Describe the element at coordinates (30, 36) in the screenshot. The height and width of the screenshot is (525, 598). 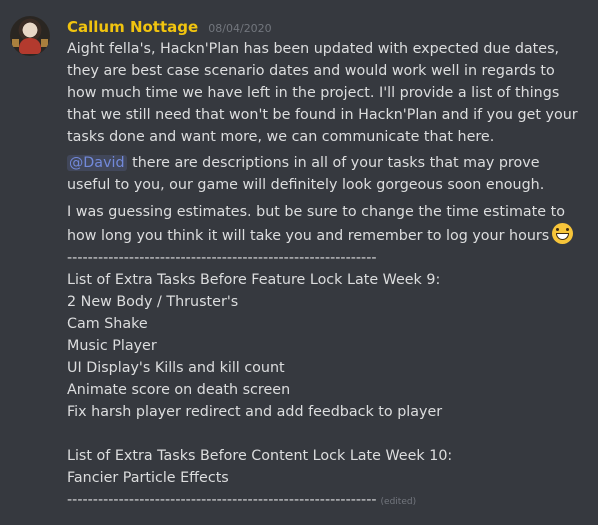
I see `avatar` at that location.